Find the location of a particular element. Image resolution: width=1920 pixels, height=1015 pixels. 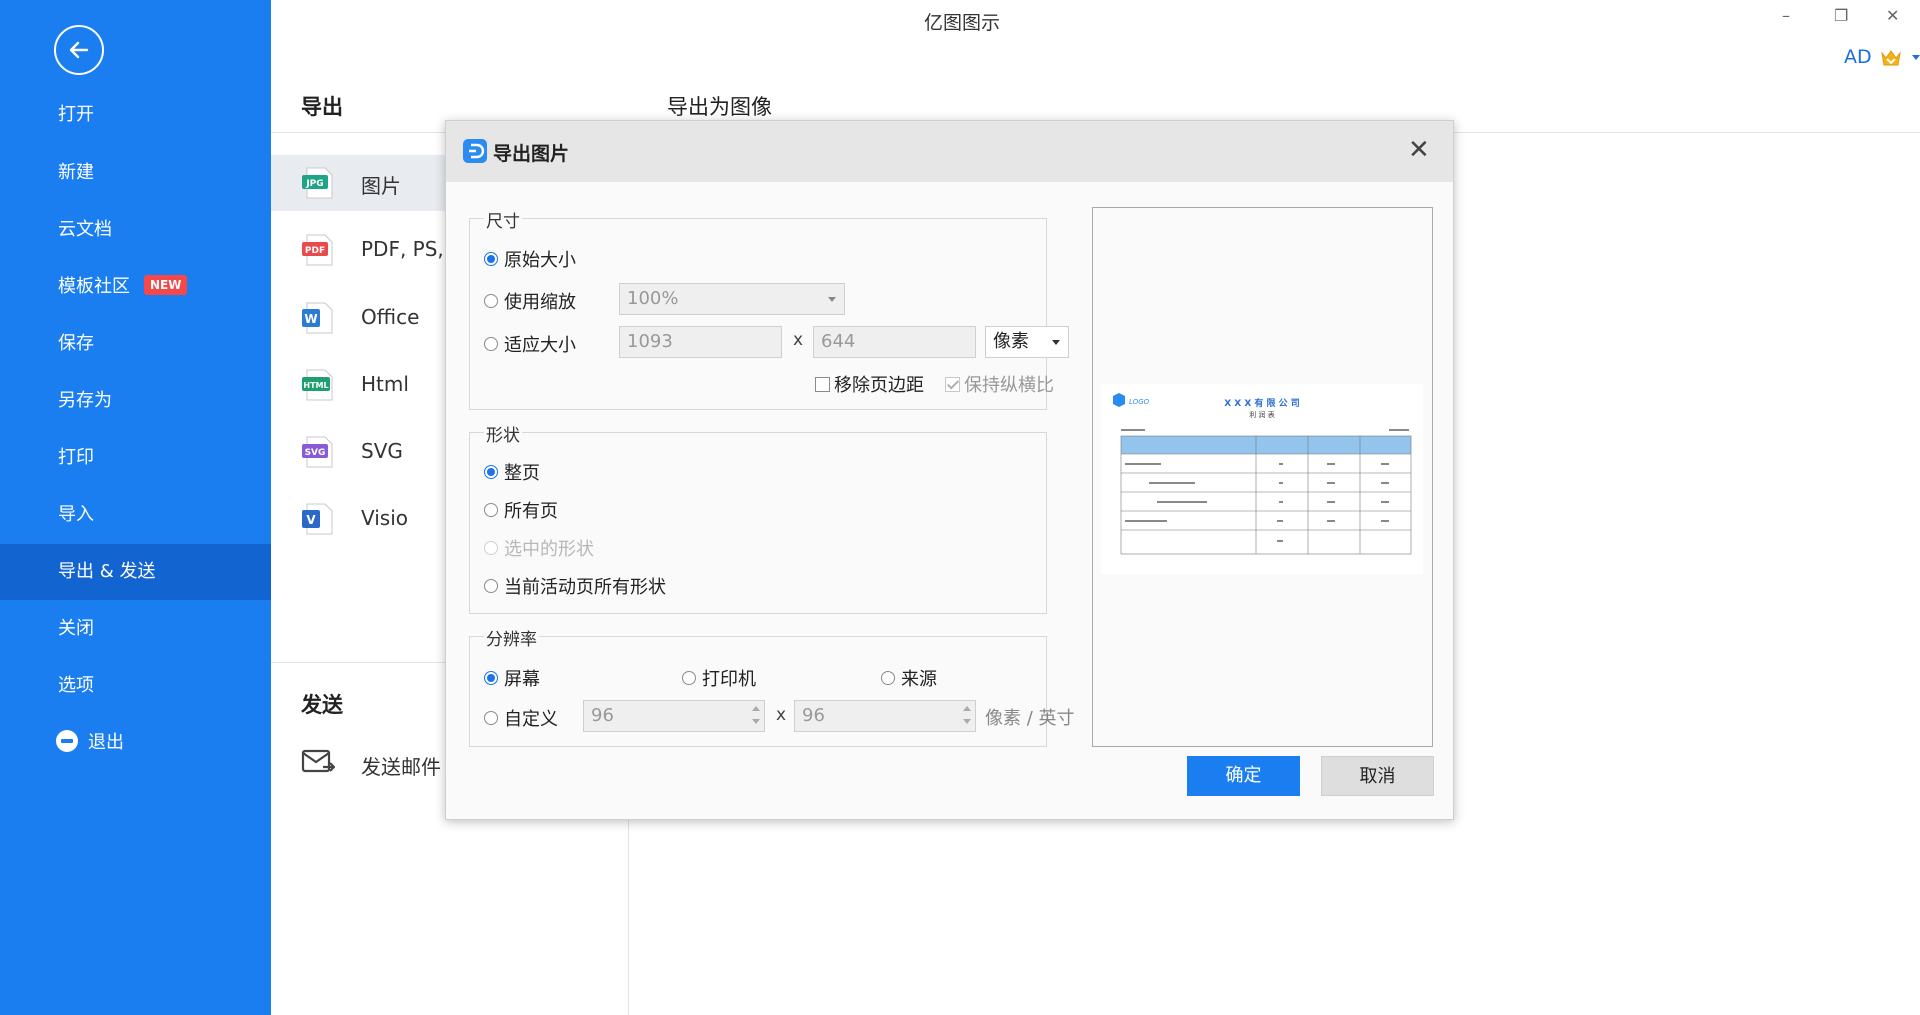

sidebar-item-label: 云文档 is located at coordinates (85, 229).